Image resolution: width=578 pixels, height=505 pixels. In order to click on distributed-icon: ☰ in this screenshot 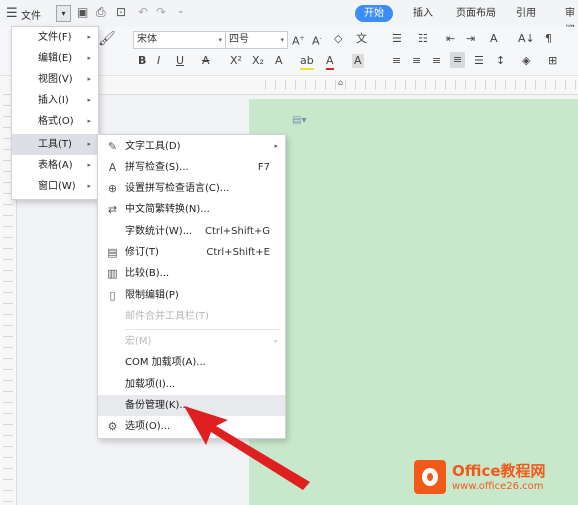, I will do `click(479, 61)`.